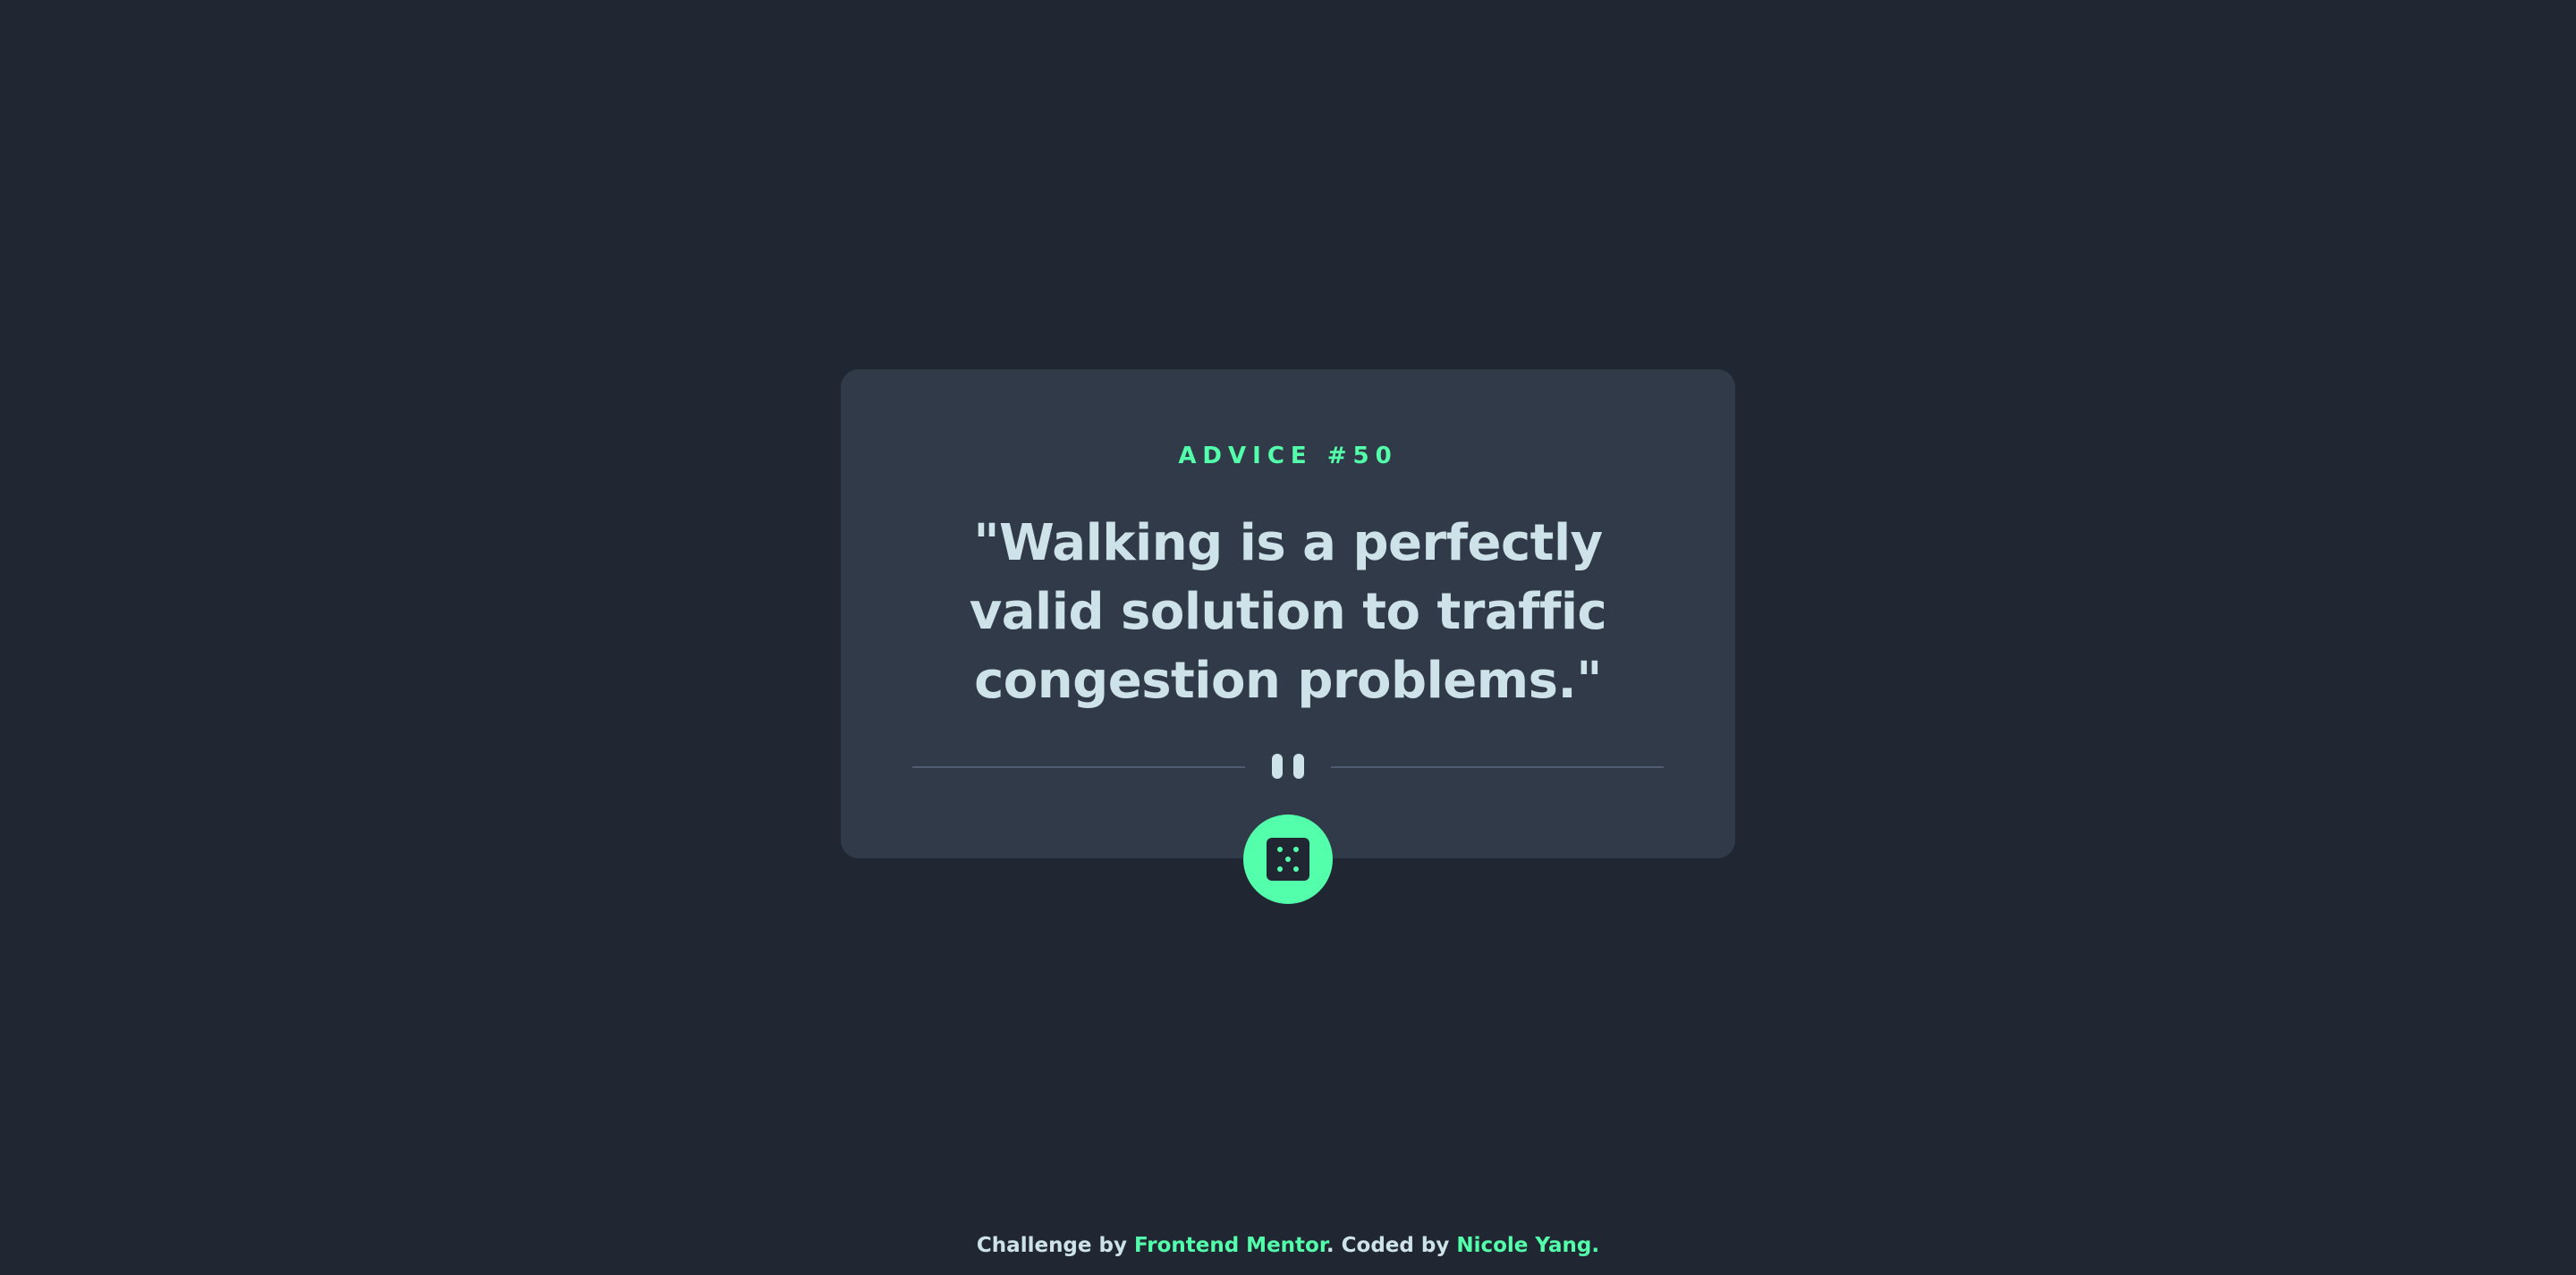 The width and height of the screenshot is (2576, 1275). I want to click on pause-icon, so click(1288, 766).